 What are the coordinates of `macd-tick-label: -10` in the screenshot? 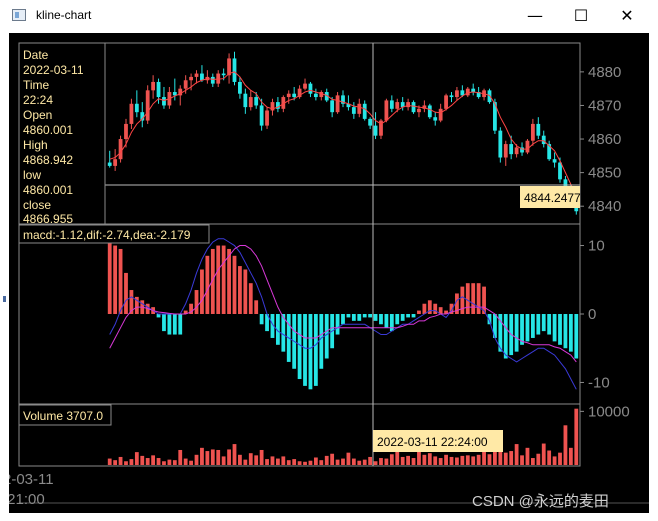 It's located at (599, 382).